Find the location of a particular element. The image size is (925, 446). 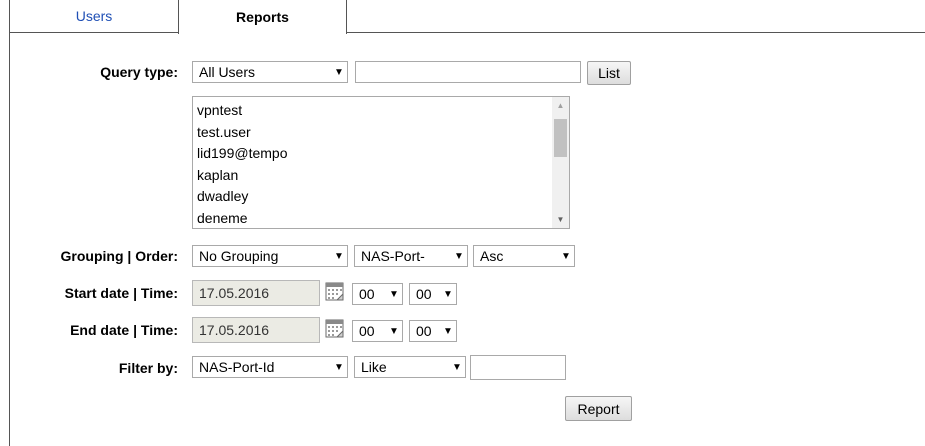

report-button: Report is located at coordinates (598, 408).